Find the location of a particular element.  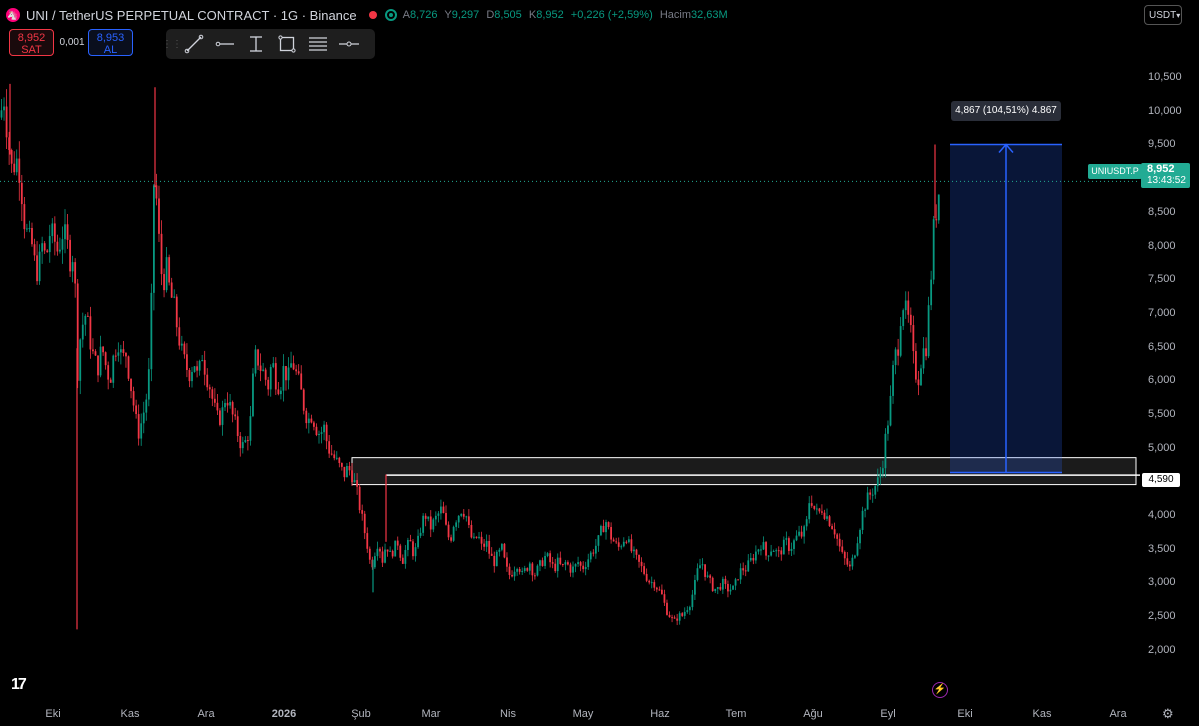

price-tick-label: 2,000 is located at coordinates (1162, 649).